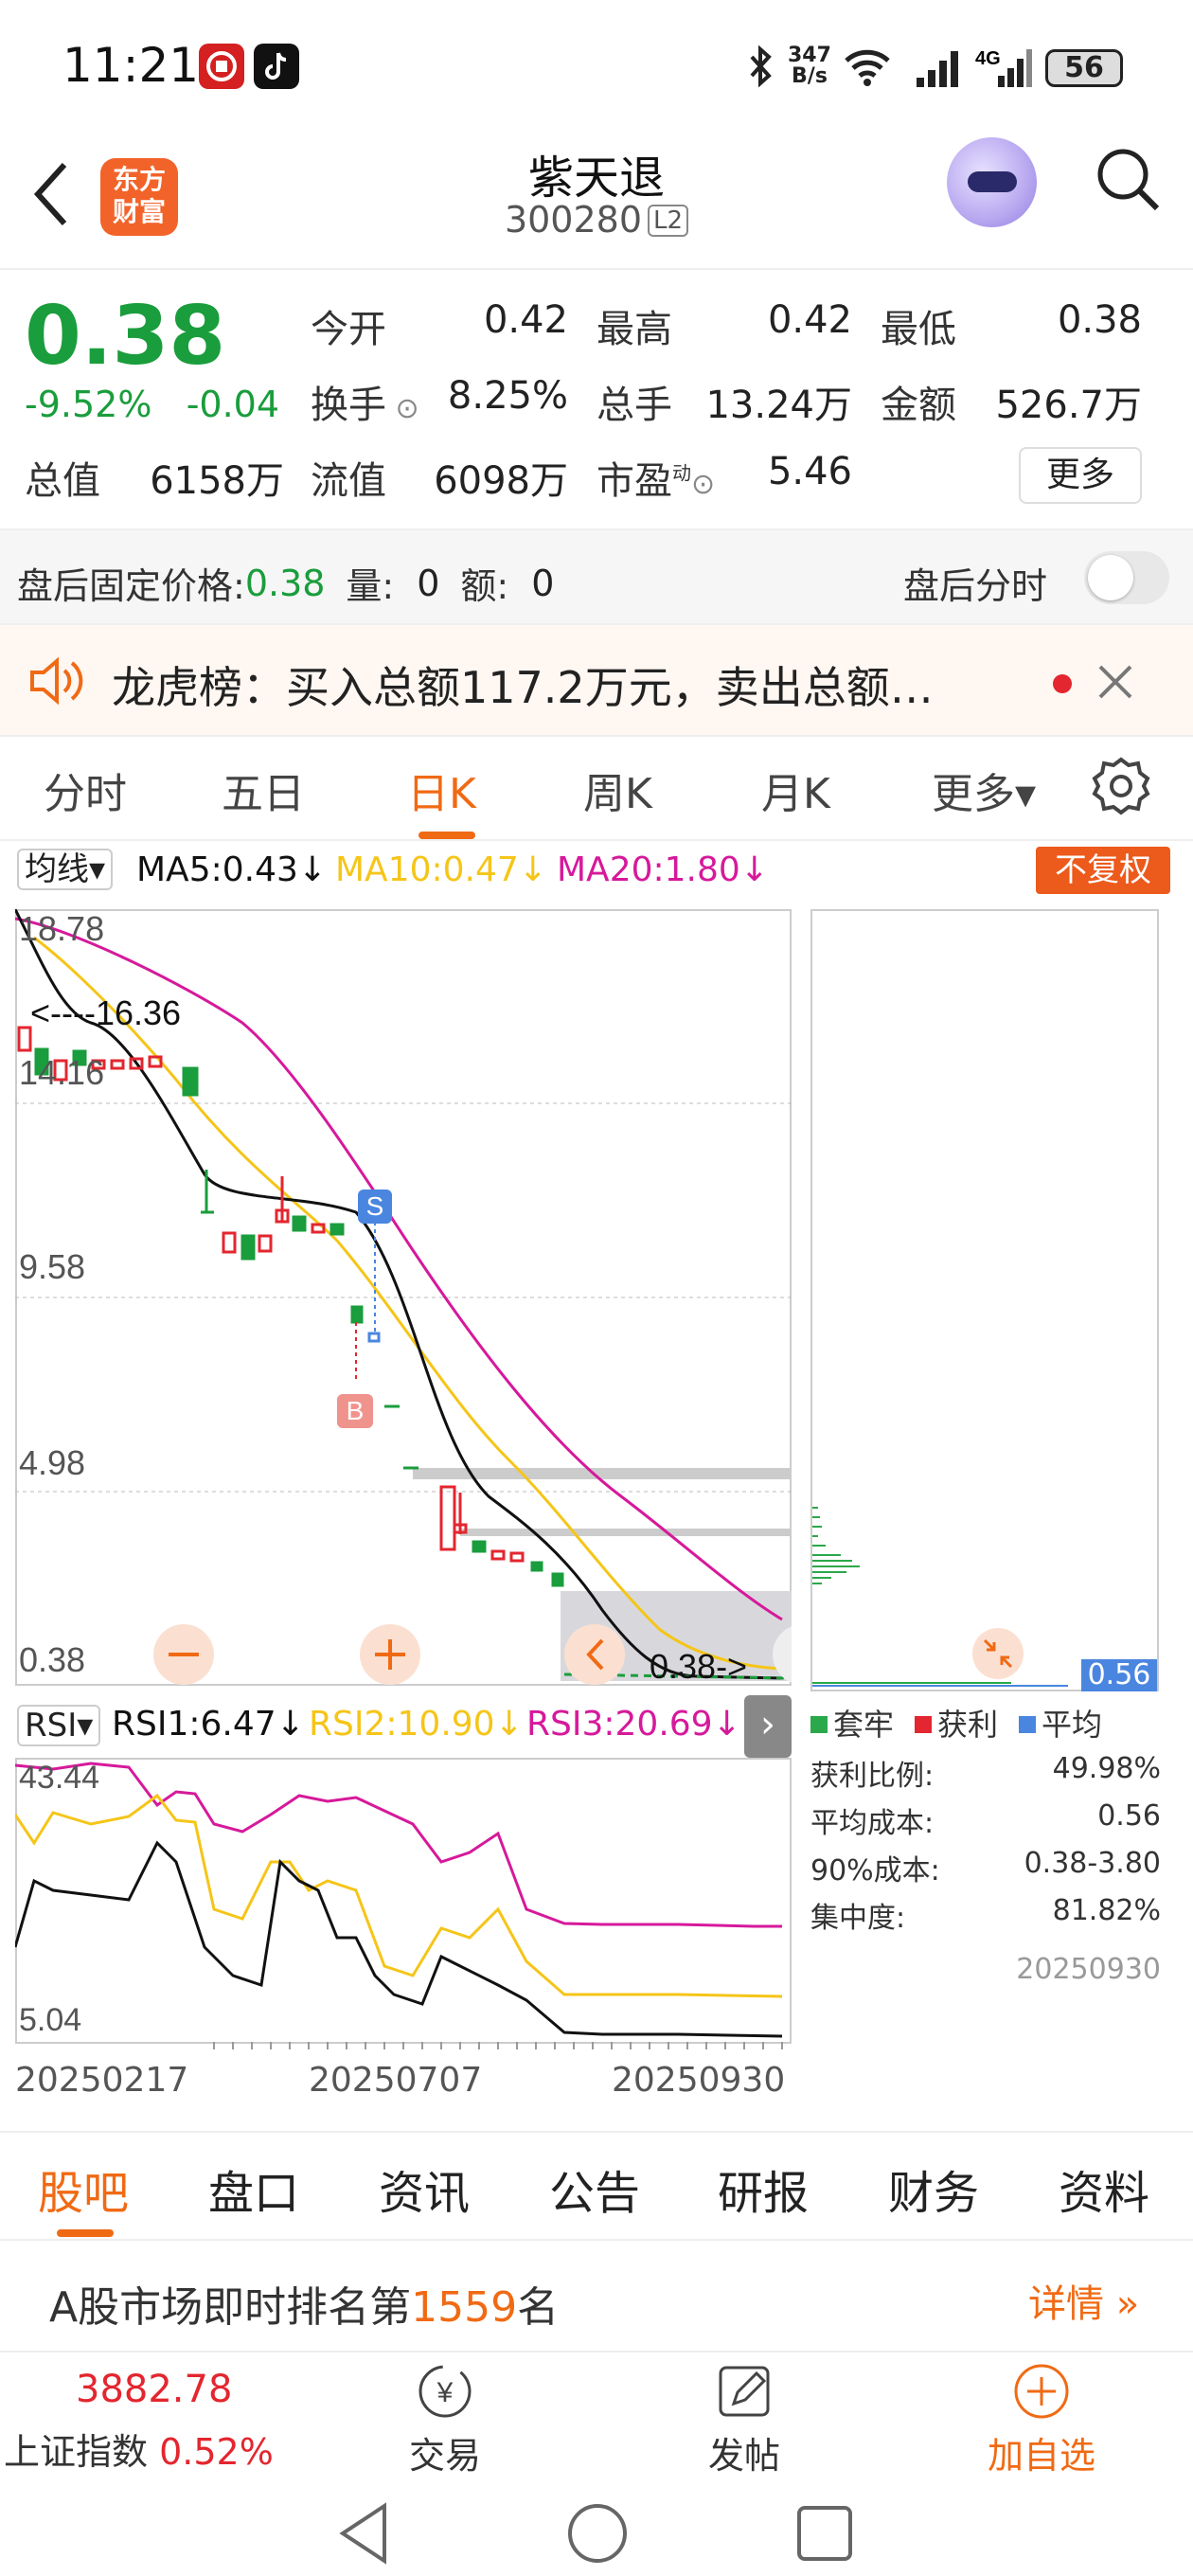  I want to click on chip-avg-cost: 平均成本: 0.56, so click(985, 1819).